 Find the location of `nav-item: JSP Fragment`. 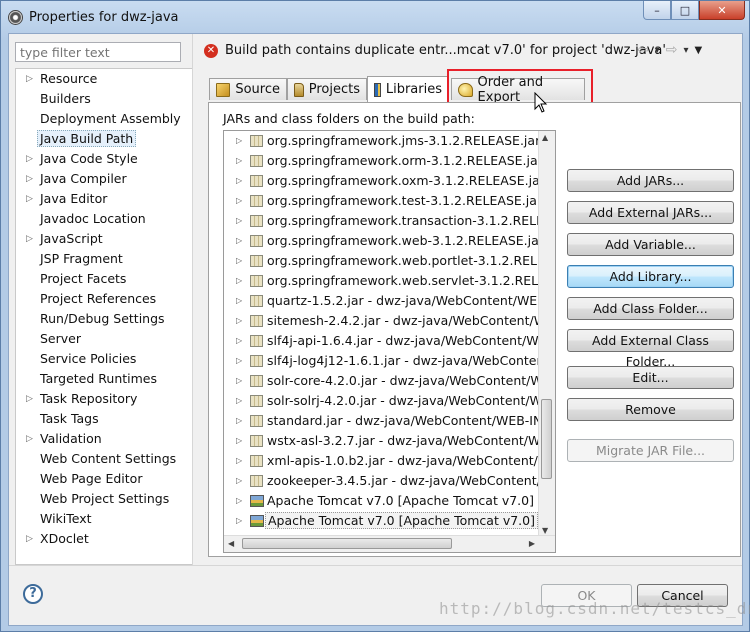

nav-item: JSP Fragment is located at coordinates (104, 259).